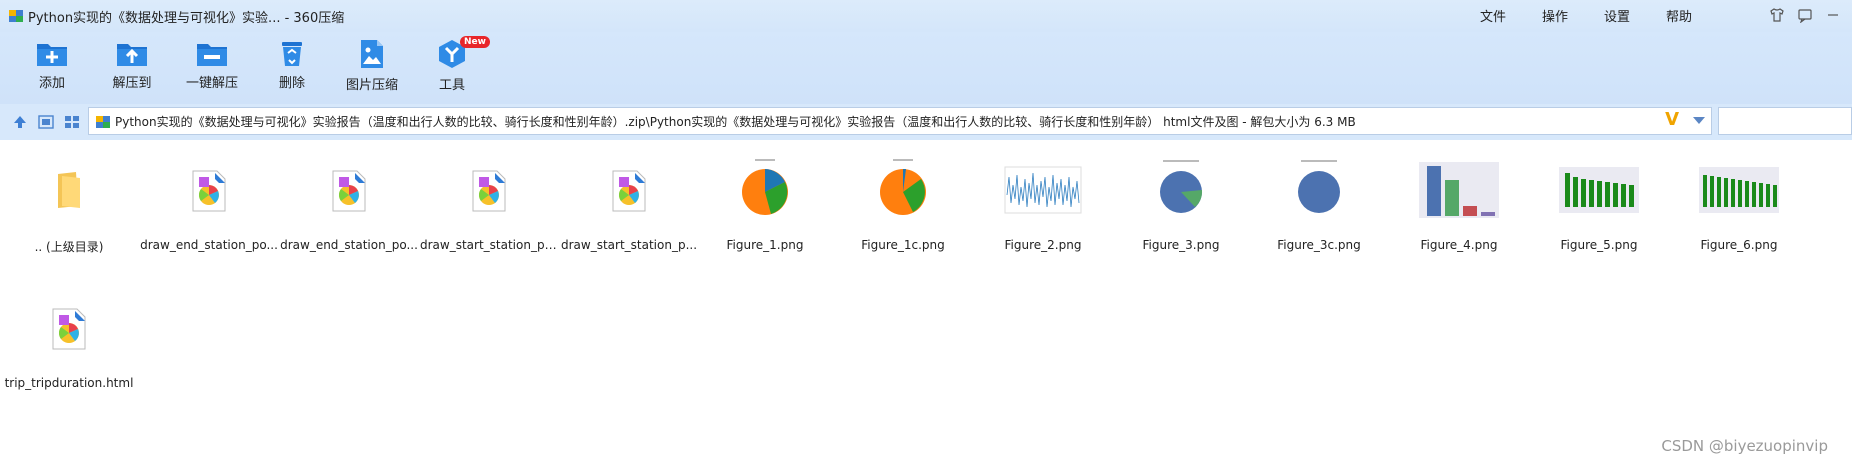 The image size is (1852, 467). Describe the element at coordinates (1493, 15) in the screenshot. I see `menu-file: 文件` at that location.